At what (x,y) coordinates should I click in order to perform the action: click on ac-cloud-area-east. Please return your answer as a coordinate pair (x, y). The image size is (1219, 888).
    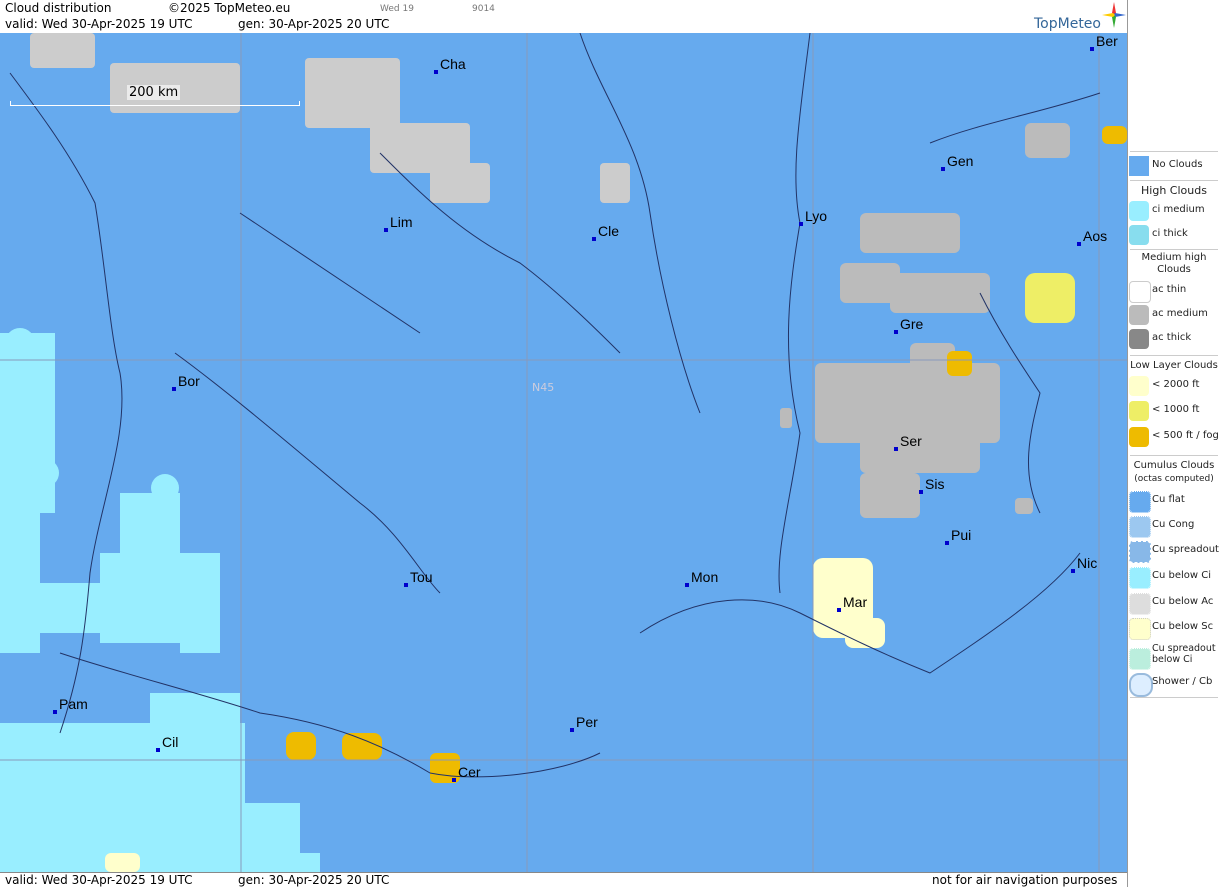
    Looking at the image, I should click on (925, 320).